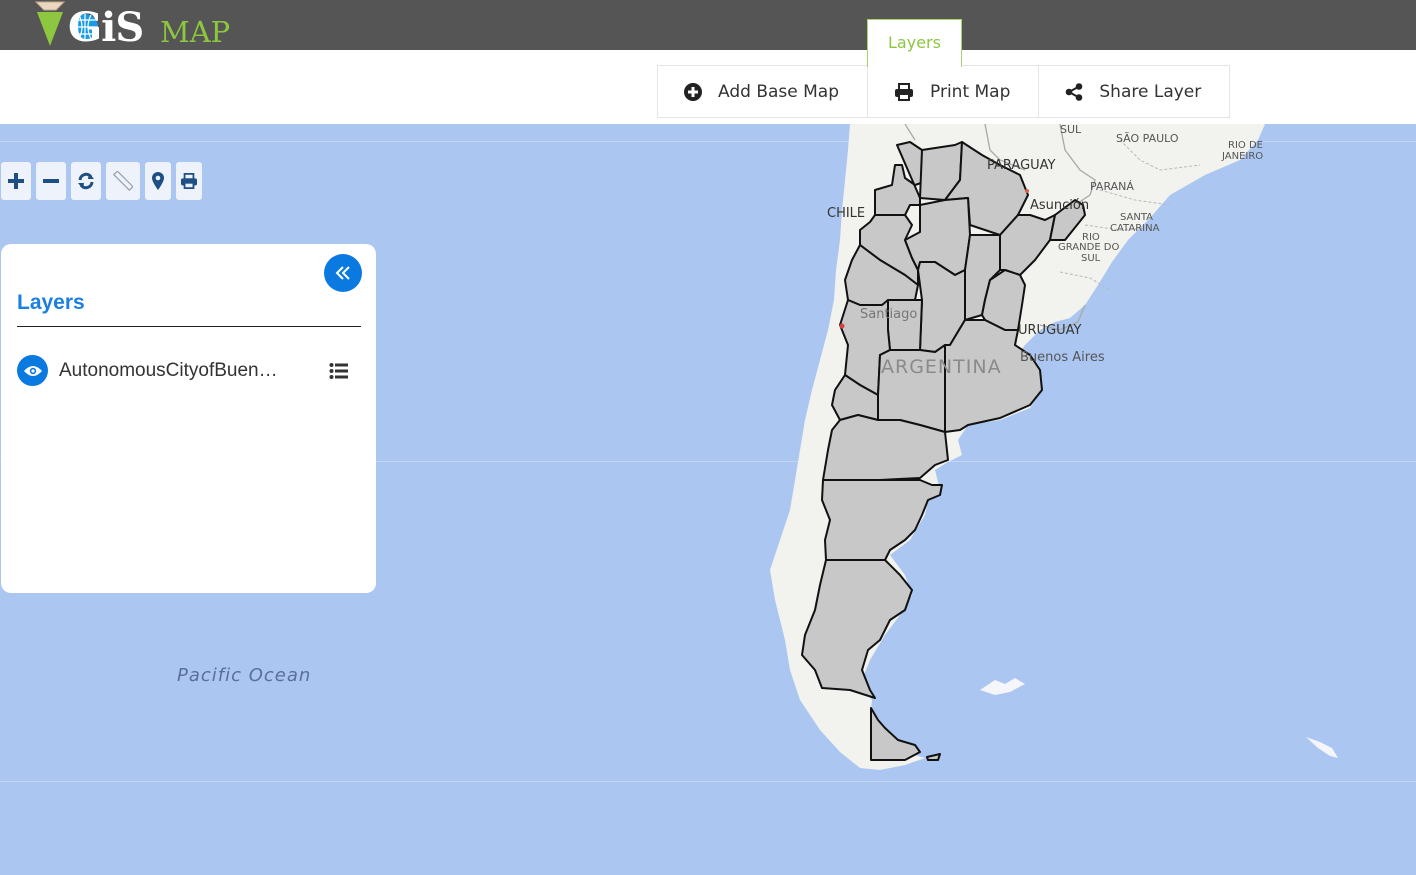 The height and width of the screenshot is (875, 1416). I want to click on map-toolbar: Add Base Map Print Map Share Layer, so click(944, 91).